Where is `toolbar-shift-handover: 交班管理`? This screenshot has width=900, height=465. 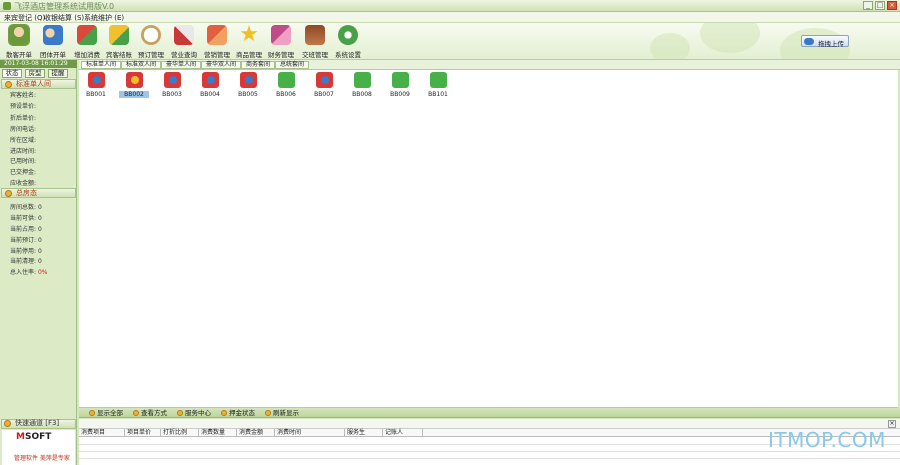 toolbar-shift-handover: 交班管理 is located at coordinates (315, 42).